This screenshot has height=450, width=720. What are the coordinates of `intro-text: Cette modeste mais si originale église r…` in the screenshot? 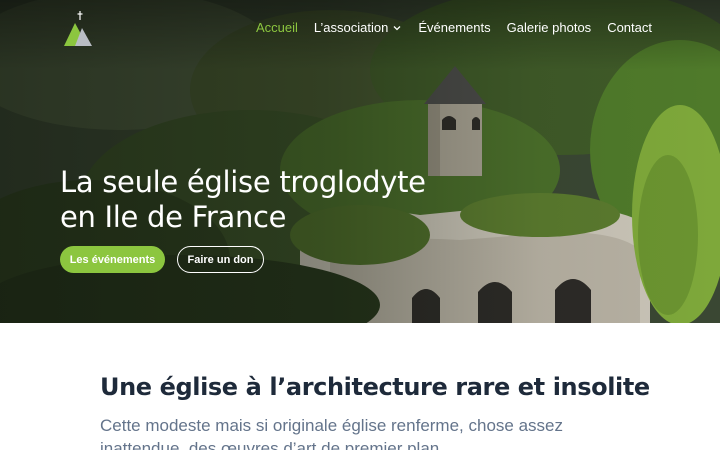 It's located at (331, 433).